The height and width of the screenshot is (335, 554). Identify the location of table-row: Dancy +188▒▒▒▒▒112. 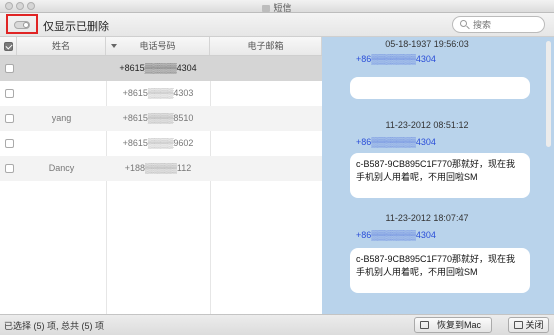
(161, 168).